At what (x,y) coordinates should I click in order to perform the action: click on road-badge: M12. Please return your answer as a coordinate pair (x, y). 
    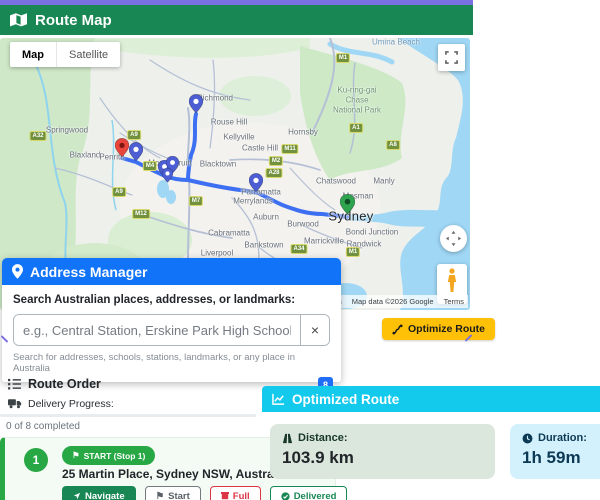
    Looking at the image, I should click on (141, 214).